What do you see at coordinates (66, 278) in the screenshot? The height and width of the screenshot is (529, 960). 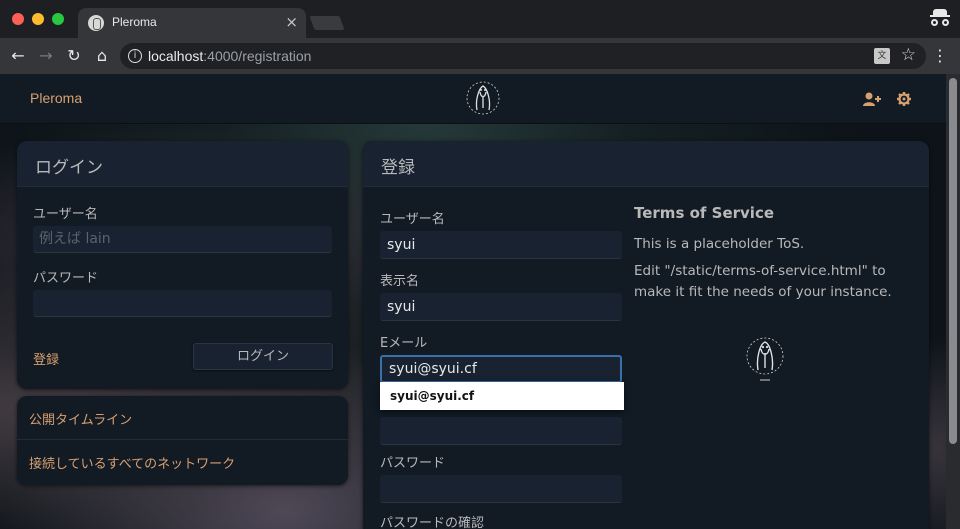 I see `password-label: パスワード` at bounding box center [66, 278].